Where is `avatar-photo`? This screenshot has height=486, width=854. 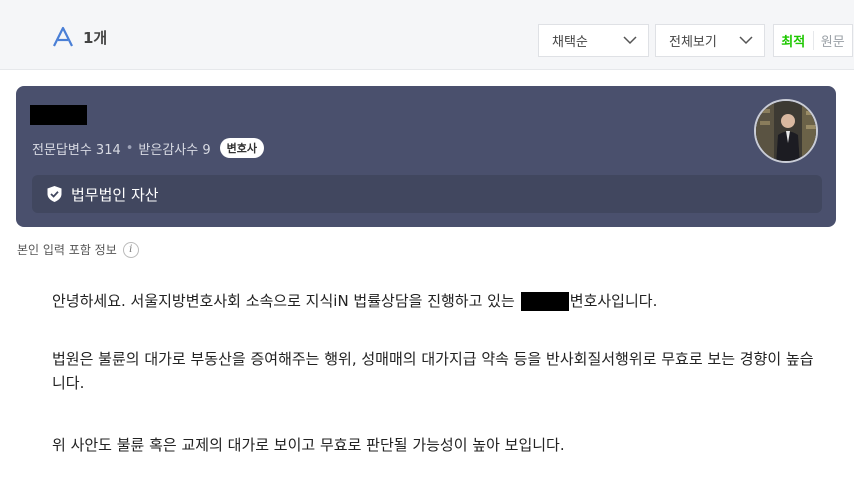
avatar-photo is located at coordinates (786, 131).